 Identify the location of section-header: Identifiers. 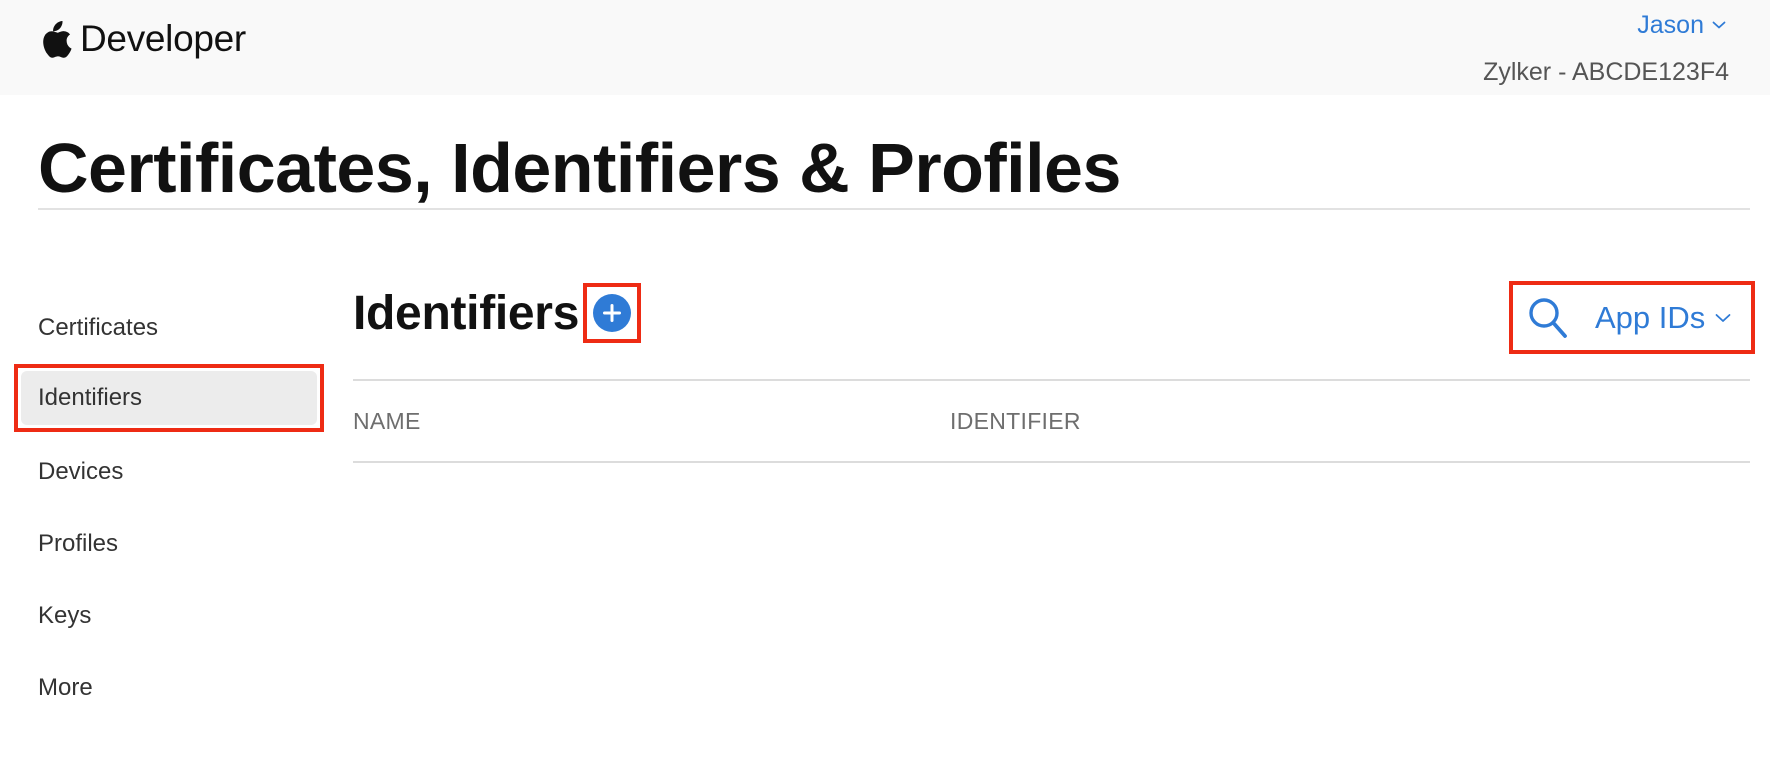
(497, 313).